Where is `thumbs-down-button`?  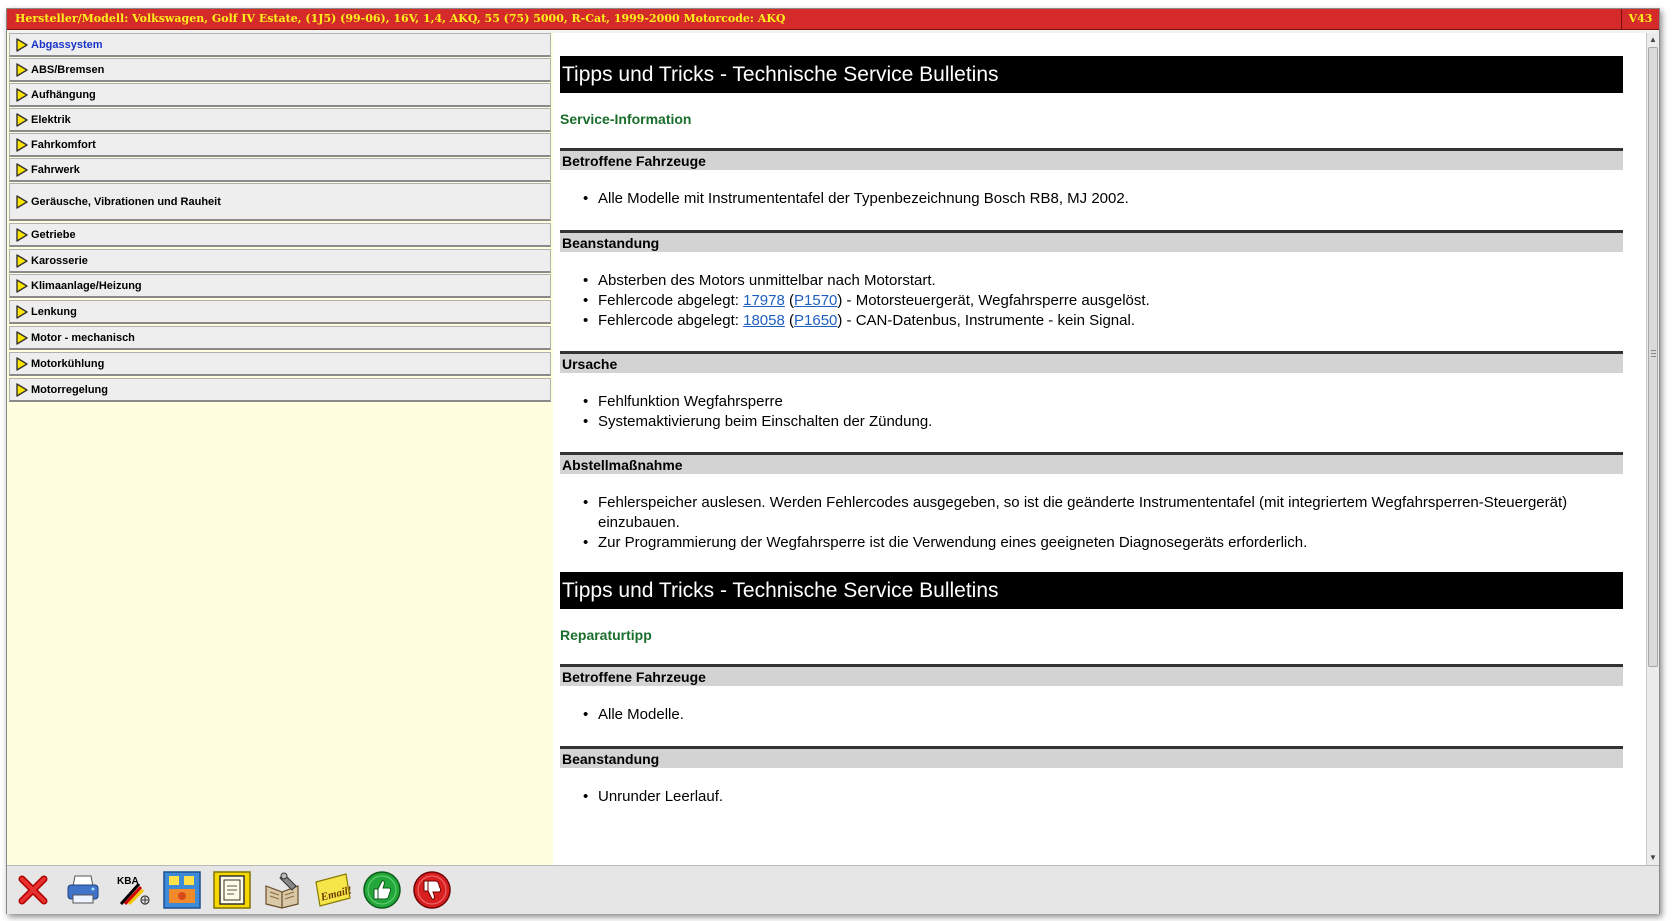 thumbs-down-button is located at coordinates (432, 890).